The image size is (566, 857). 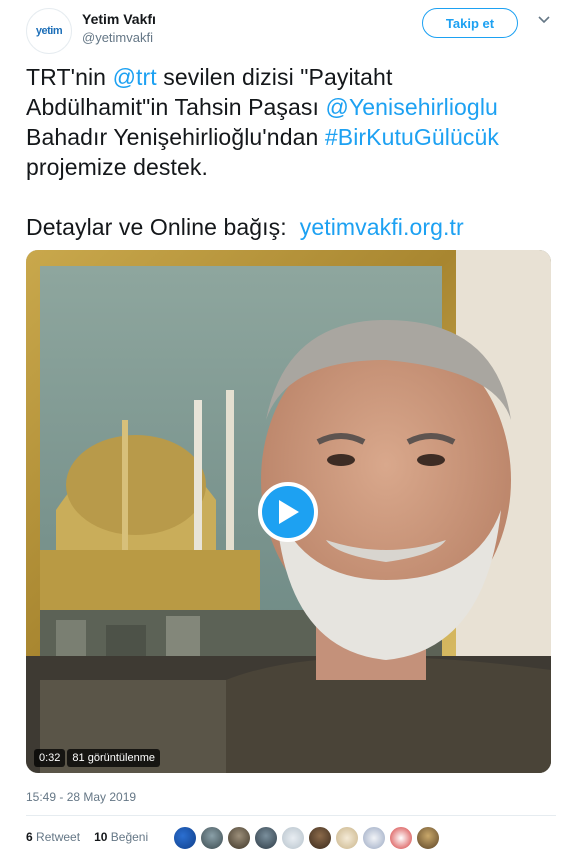 I want to click on video-duration: 0:32, so click(x=50, y=758).